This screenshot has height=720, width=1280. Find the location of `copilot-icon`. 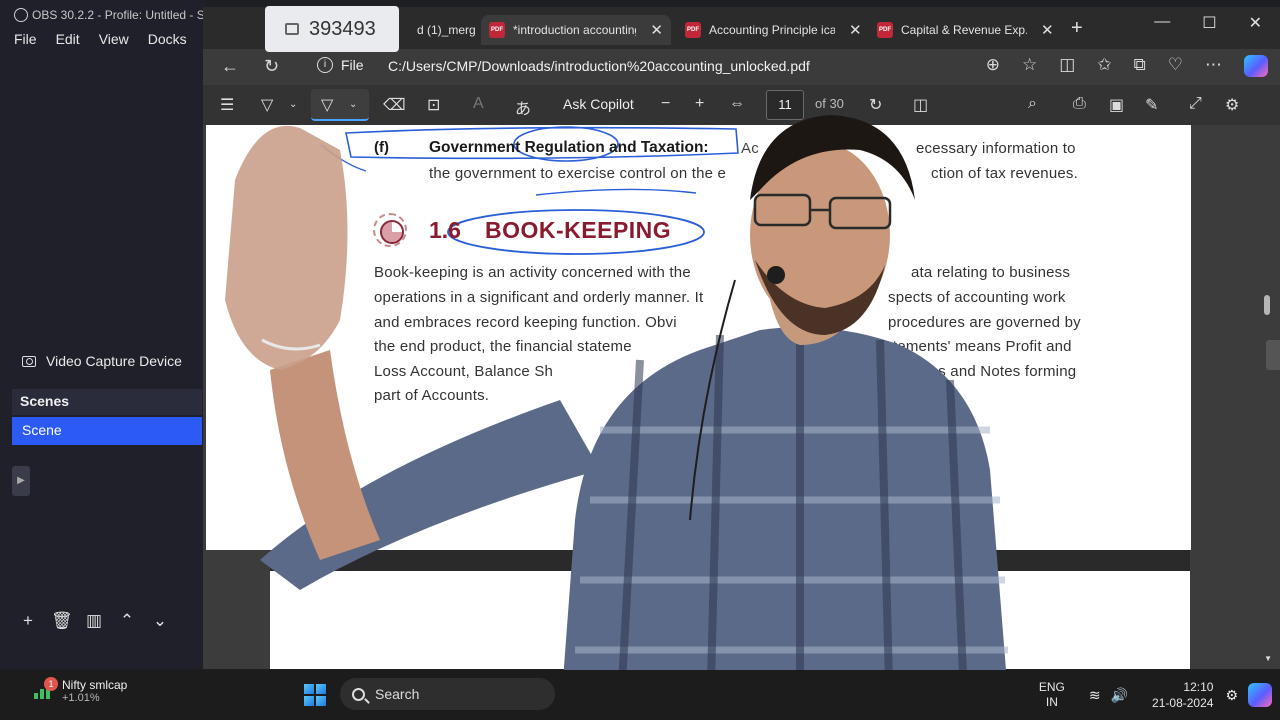

copilot-icon is located at coordinates (1256, 66).